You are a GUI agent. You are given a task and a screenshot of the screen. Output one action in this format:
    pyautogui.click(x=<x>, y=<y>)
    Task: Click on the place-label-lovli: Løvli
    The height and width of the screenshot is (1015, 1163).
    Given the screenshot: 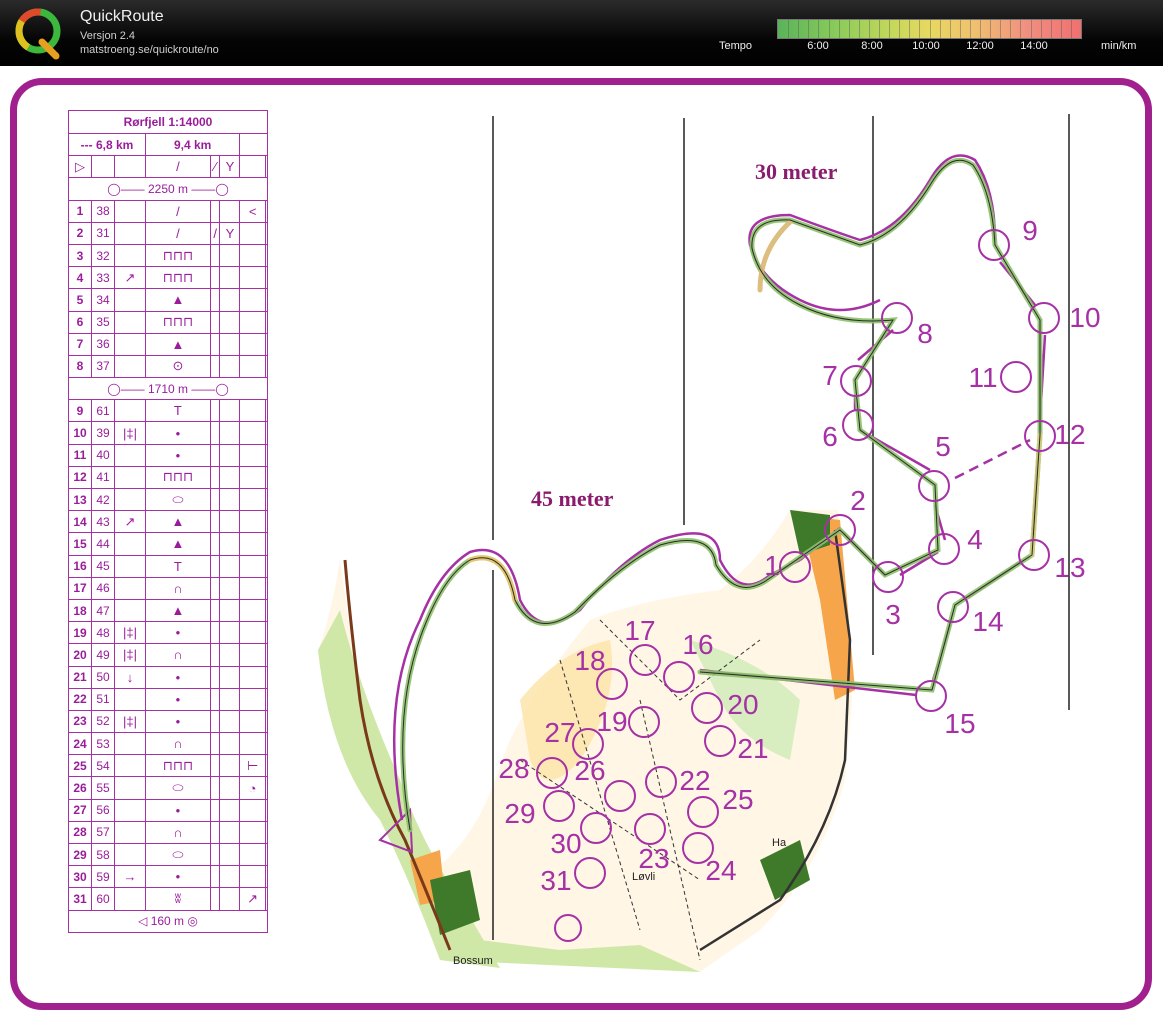 What is the action you would take?
    pyautogui.click(x=643, y=877)
    